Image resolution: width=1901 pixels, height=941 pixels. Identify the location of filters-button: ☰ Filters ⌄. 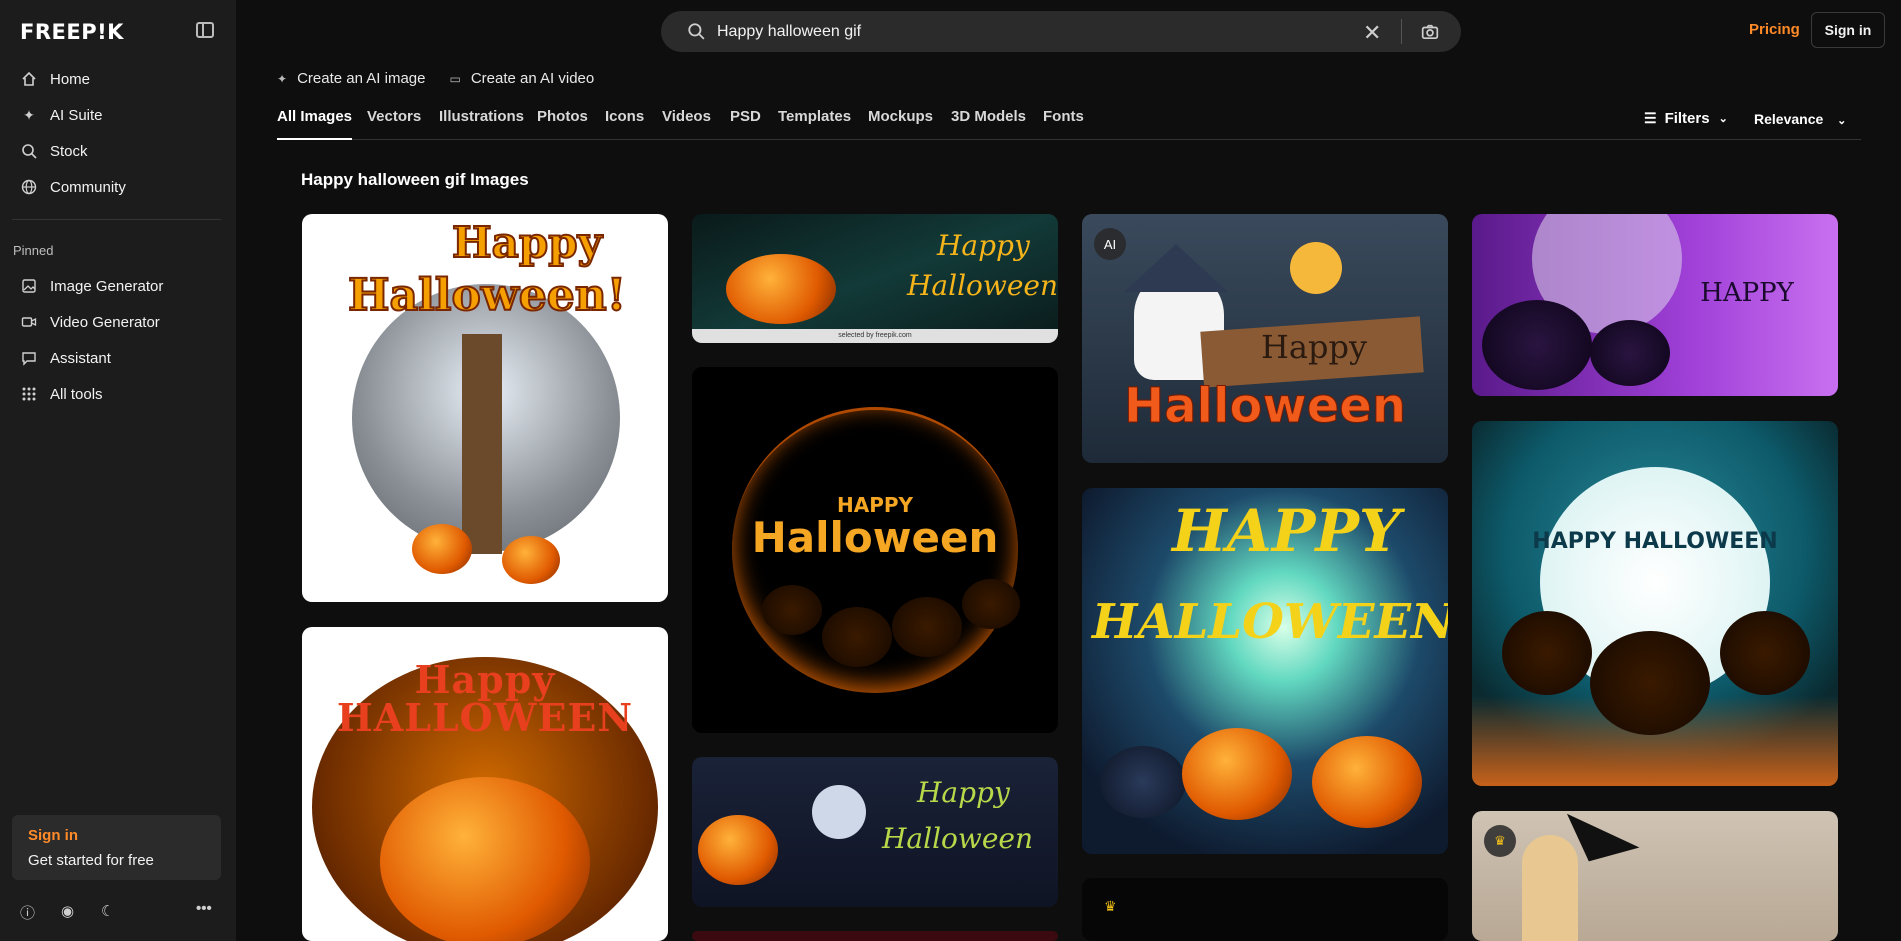
(1686, 118).